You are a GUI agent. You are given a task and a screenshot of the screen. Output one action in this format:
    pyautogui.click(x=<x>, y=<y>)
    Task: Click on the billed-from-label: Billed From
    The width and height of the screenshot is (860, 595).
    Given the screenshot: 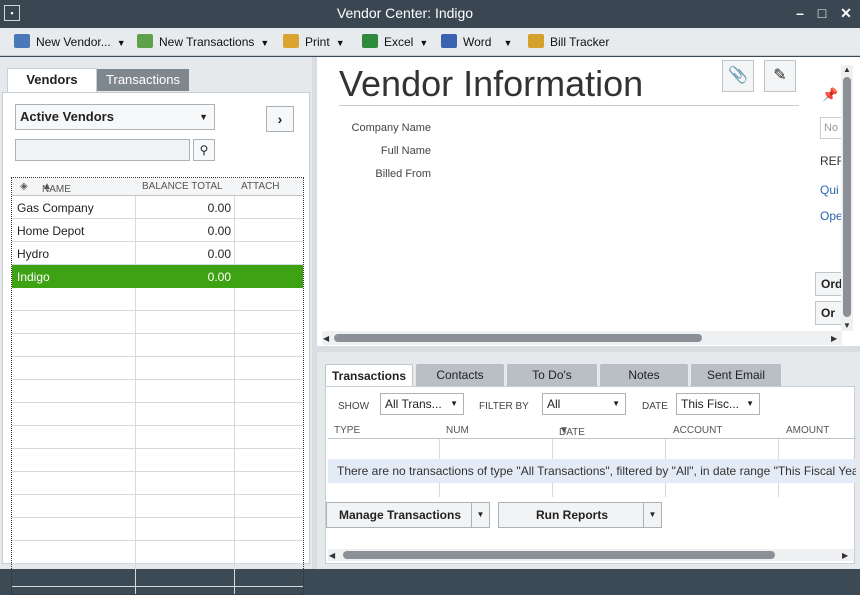 What is the action you would take?
    pyautogui.click(x=403, y=174)
    